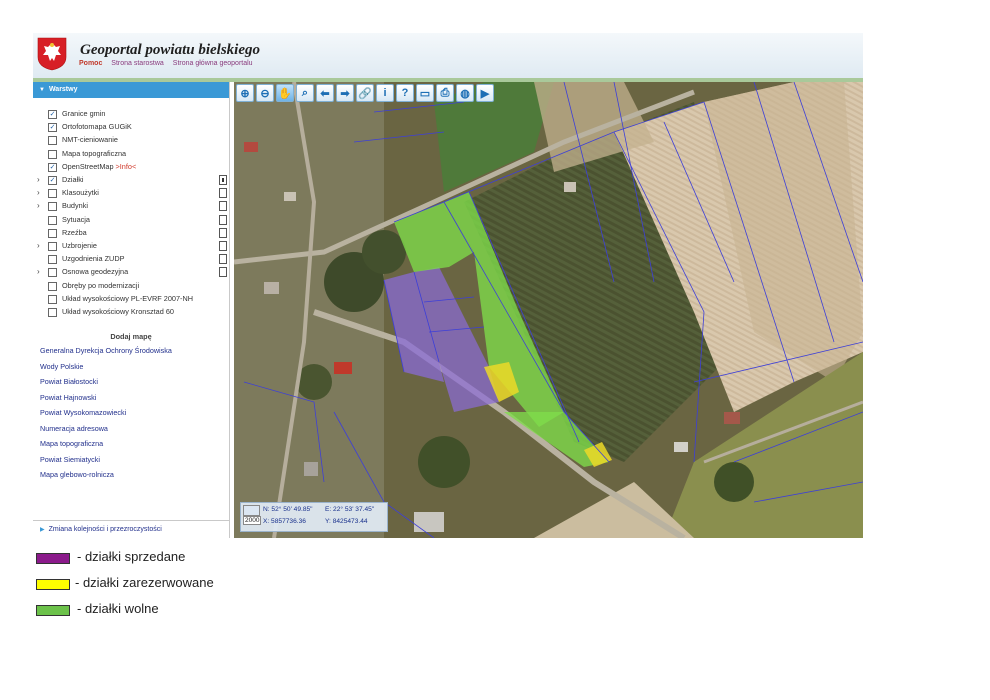  I want to click on zoom-out-icon: ⊖, so click(265, 93).